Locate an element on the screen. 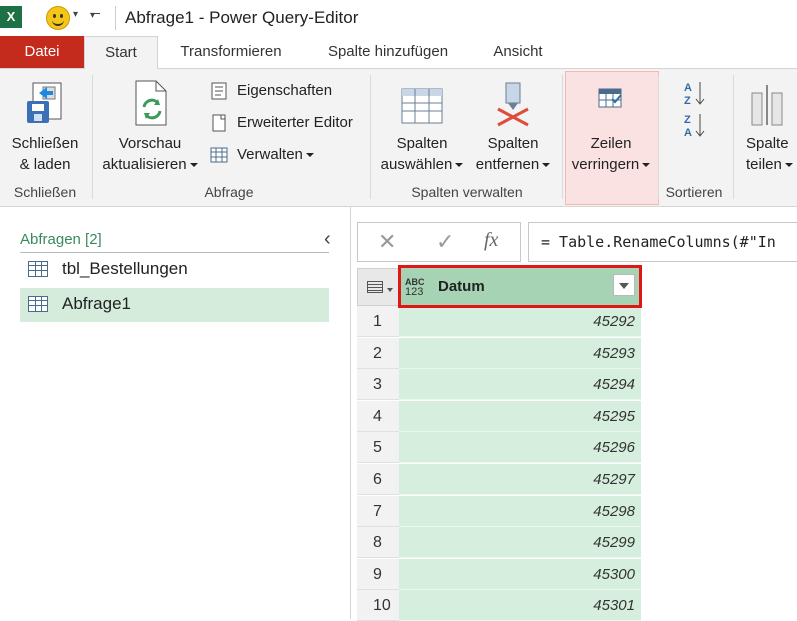 This screenshot has width=797, height=621. collapse-pane-icon: ‹ is located at coordinates (327, 239).